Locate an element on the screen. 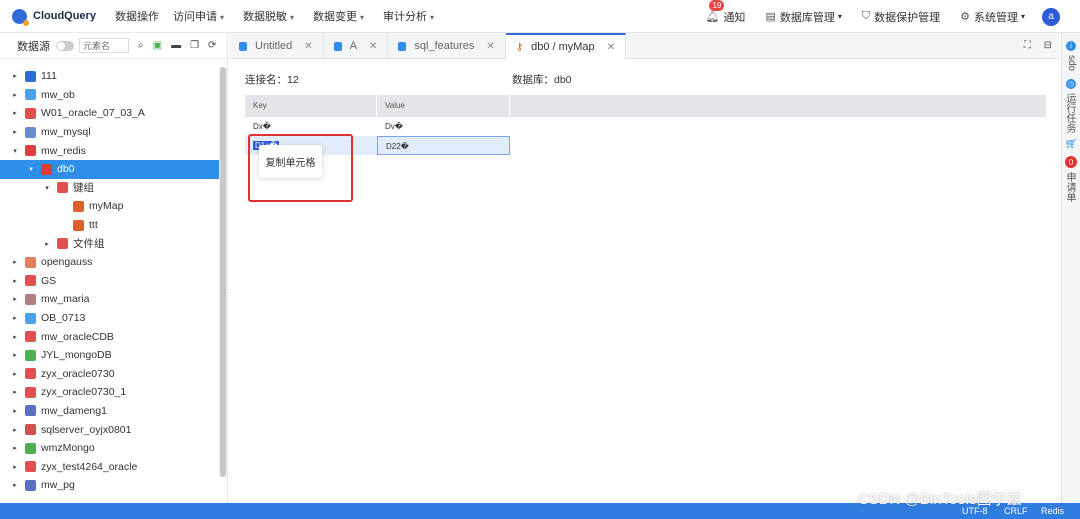 Image resolution: width=1080 pixels, height=519 pixels. tree-node: ▸ opengauss is located at coordinates (110, 262).